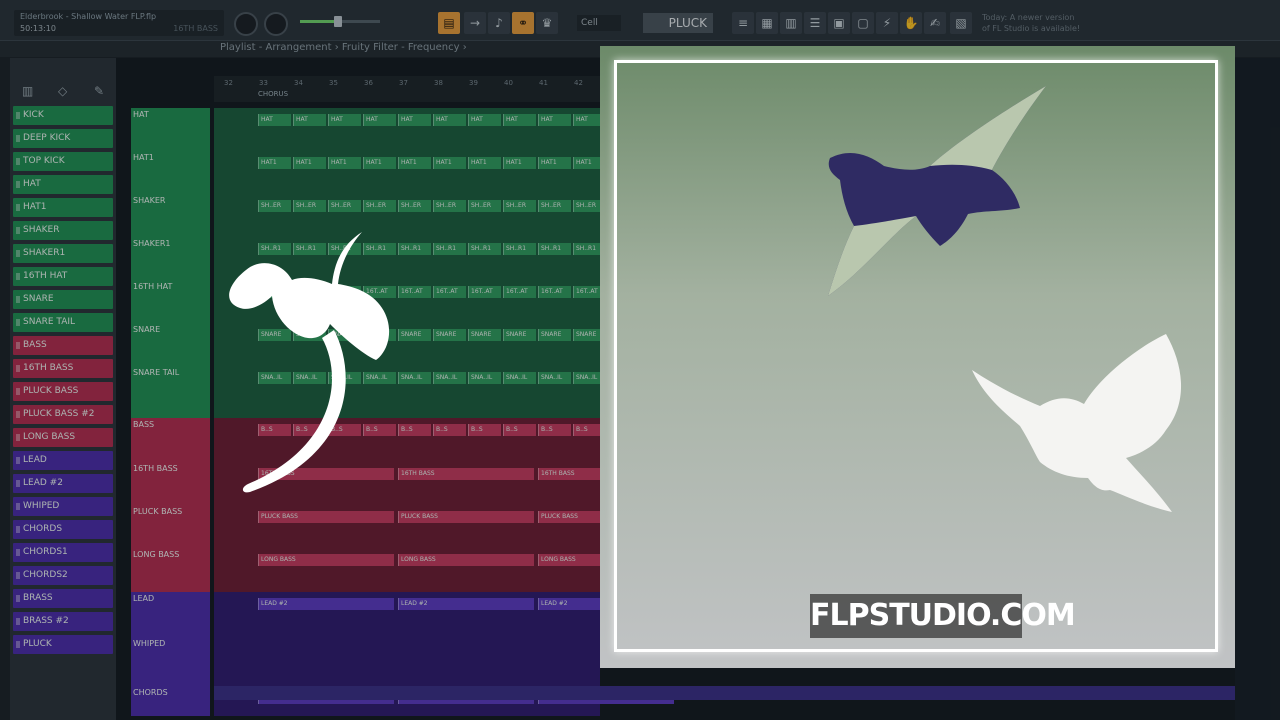 Image resolution: width=1280 pixels, height=720 pixels. Describe the element at coordinates (309, 362) in the screenshot. I see `fl-studio-logo` at that location.